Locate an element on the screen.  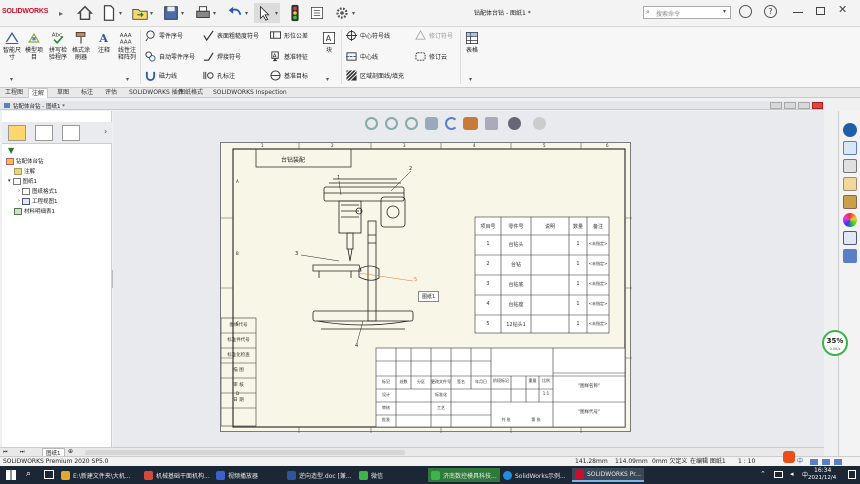
help-icon: ? is located at coordinates (770, 11).